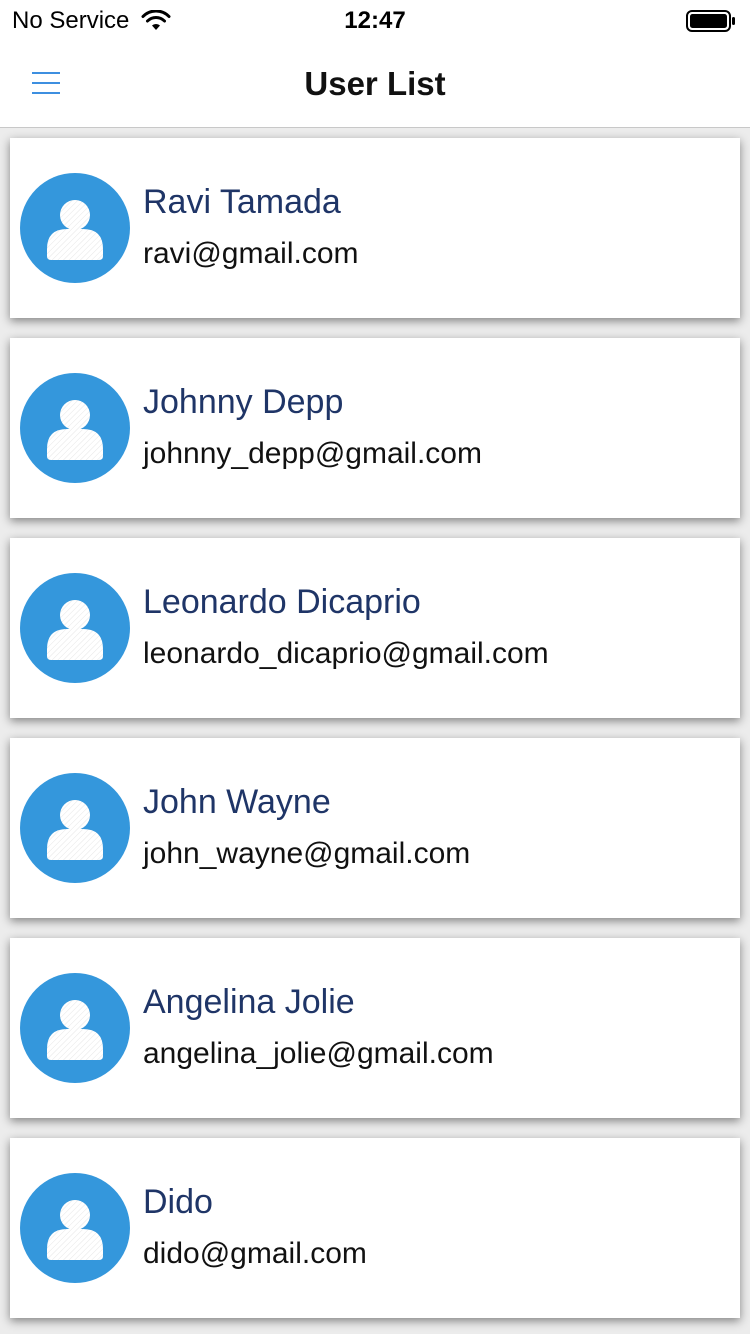 This screenshot has height=1334, width=750. Describe the element at coordinates (249, 1002) in the screenshot. I see `user-name: Angelina Jolie` at that location.